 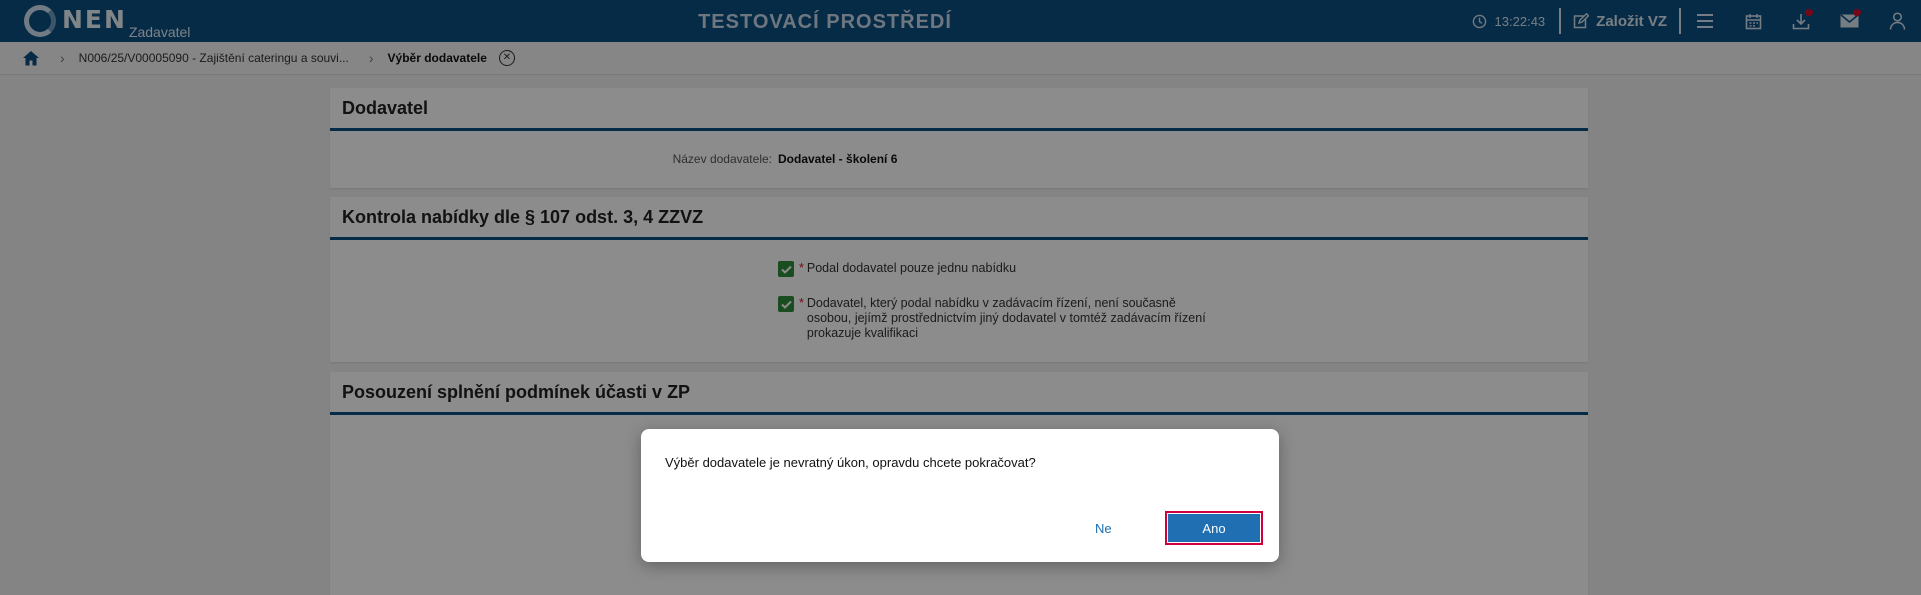 I want to click on yes-button: Ano, so click(x=1214, y=528).